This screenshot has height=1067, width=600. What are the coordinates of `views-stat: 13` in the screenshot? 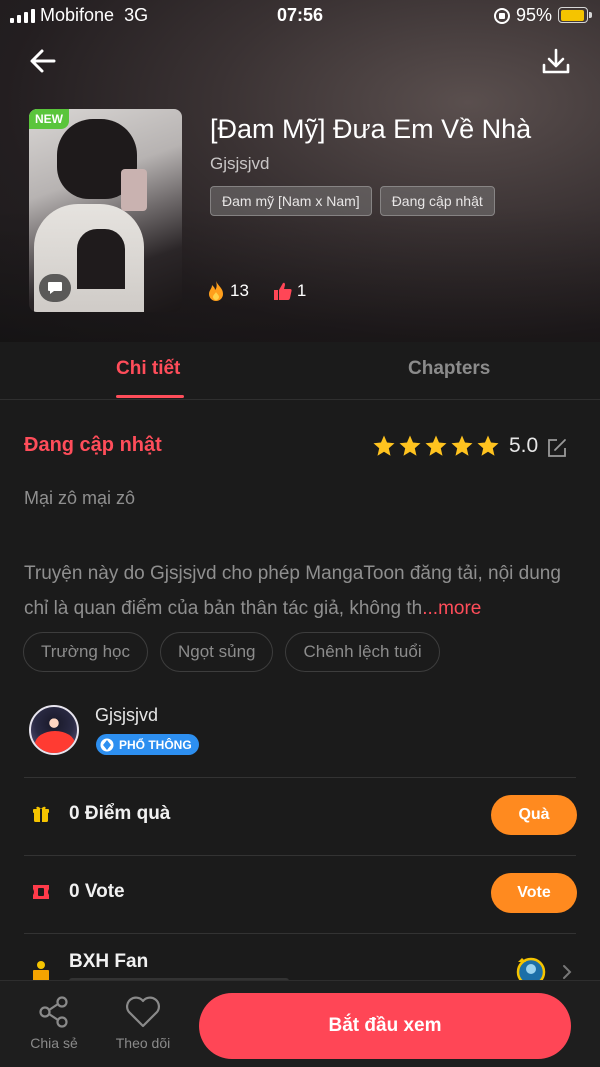 It's located at (227, 291).